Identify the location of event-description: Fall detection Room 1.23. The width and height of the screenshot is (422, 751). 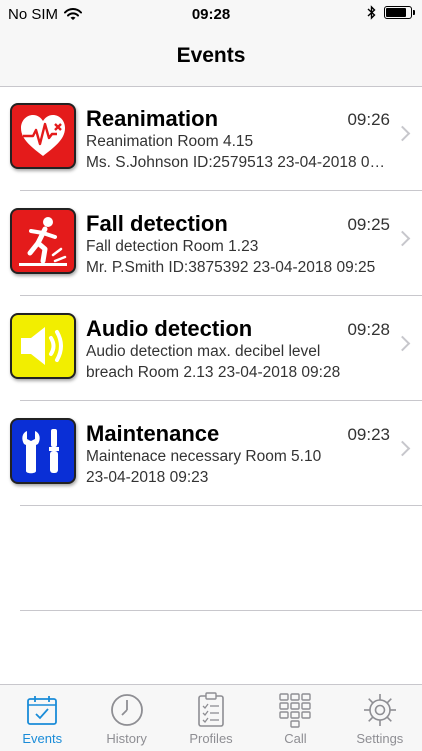
(172, 246).